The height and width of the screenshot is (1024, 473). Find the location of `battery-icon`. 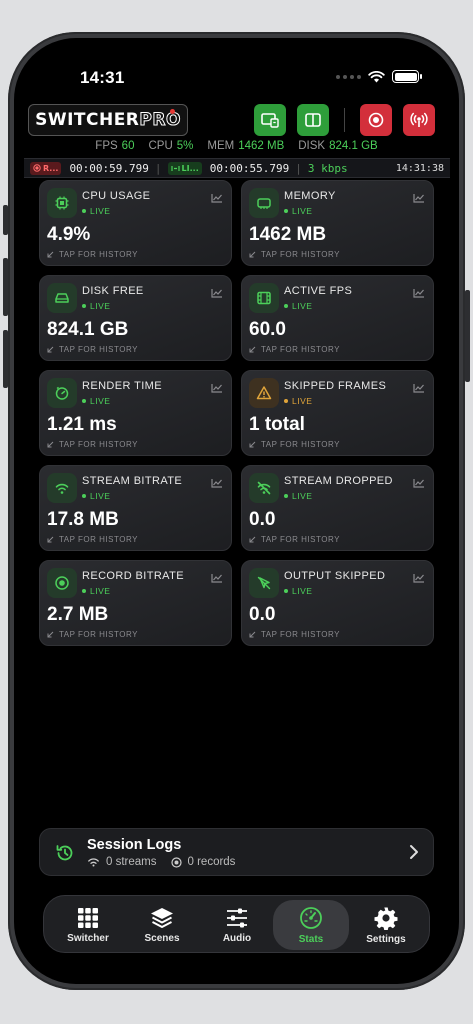

battery-icon is located at coordinates (407, 76).